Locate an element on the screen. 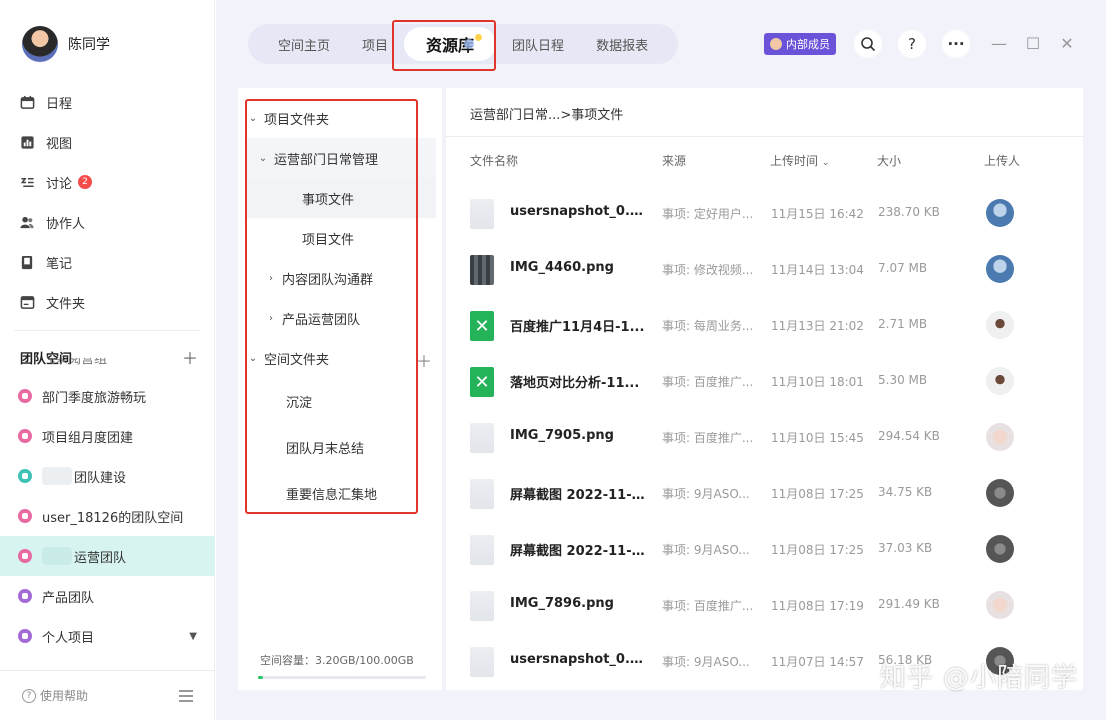 The height and width of the screenshot is (720, 1106). folder-icon is located at coordinates (27, 302).